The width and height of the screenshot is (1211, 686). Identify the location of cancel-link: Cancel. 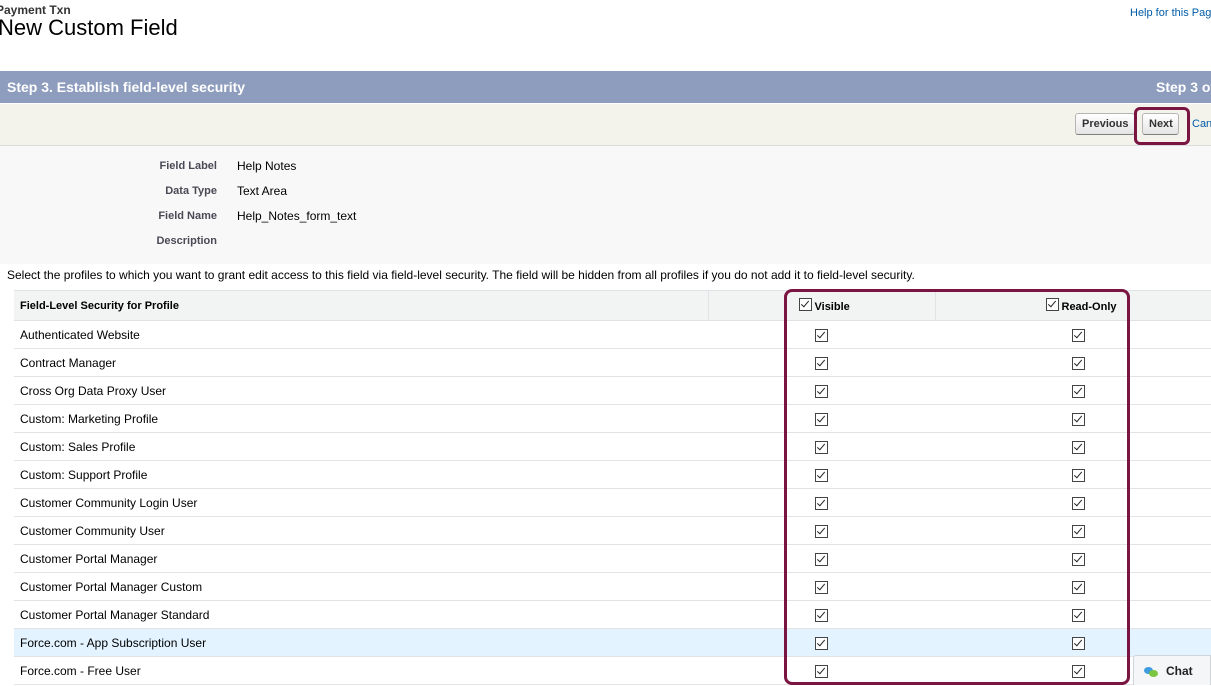
(1201, 124).